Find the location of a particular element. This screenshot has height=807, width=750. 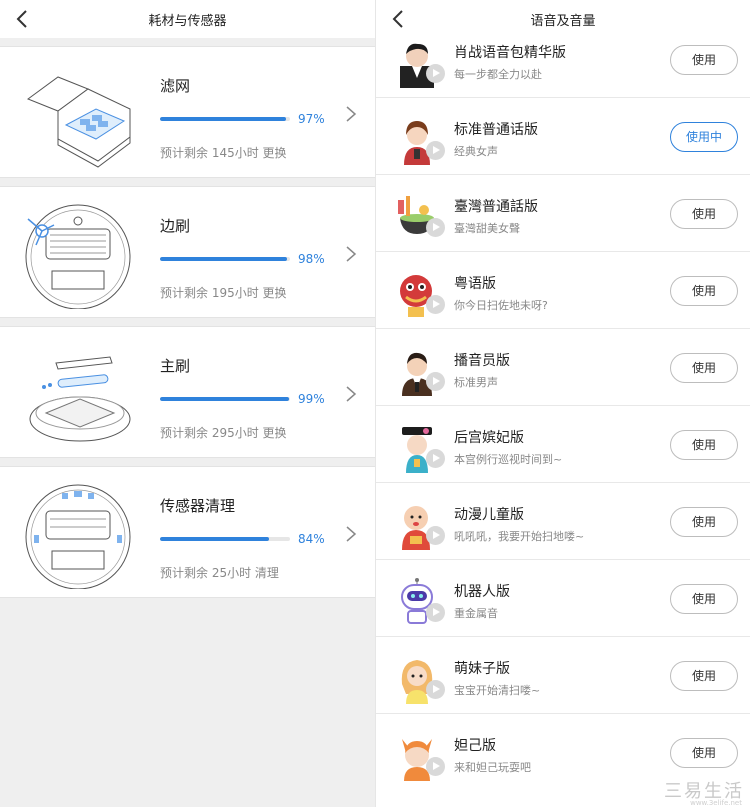

remaining-time: 预计剩余 25小时 清理 is located at coordinates (219, 573).